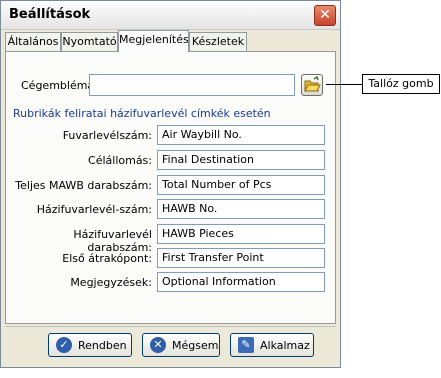 This screenshot has height=378, width=441. What do you see at coordinates (33, 41) in the screenshot?
I see `tab-general: Általános` at bounding box center [33, 41].